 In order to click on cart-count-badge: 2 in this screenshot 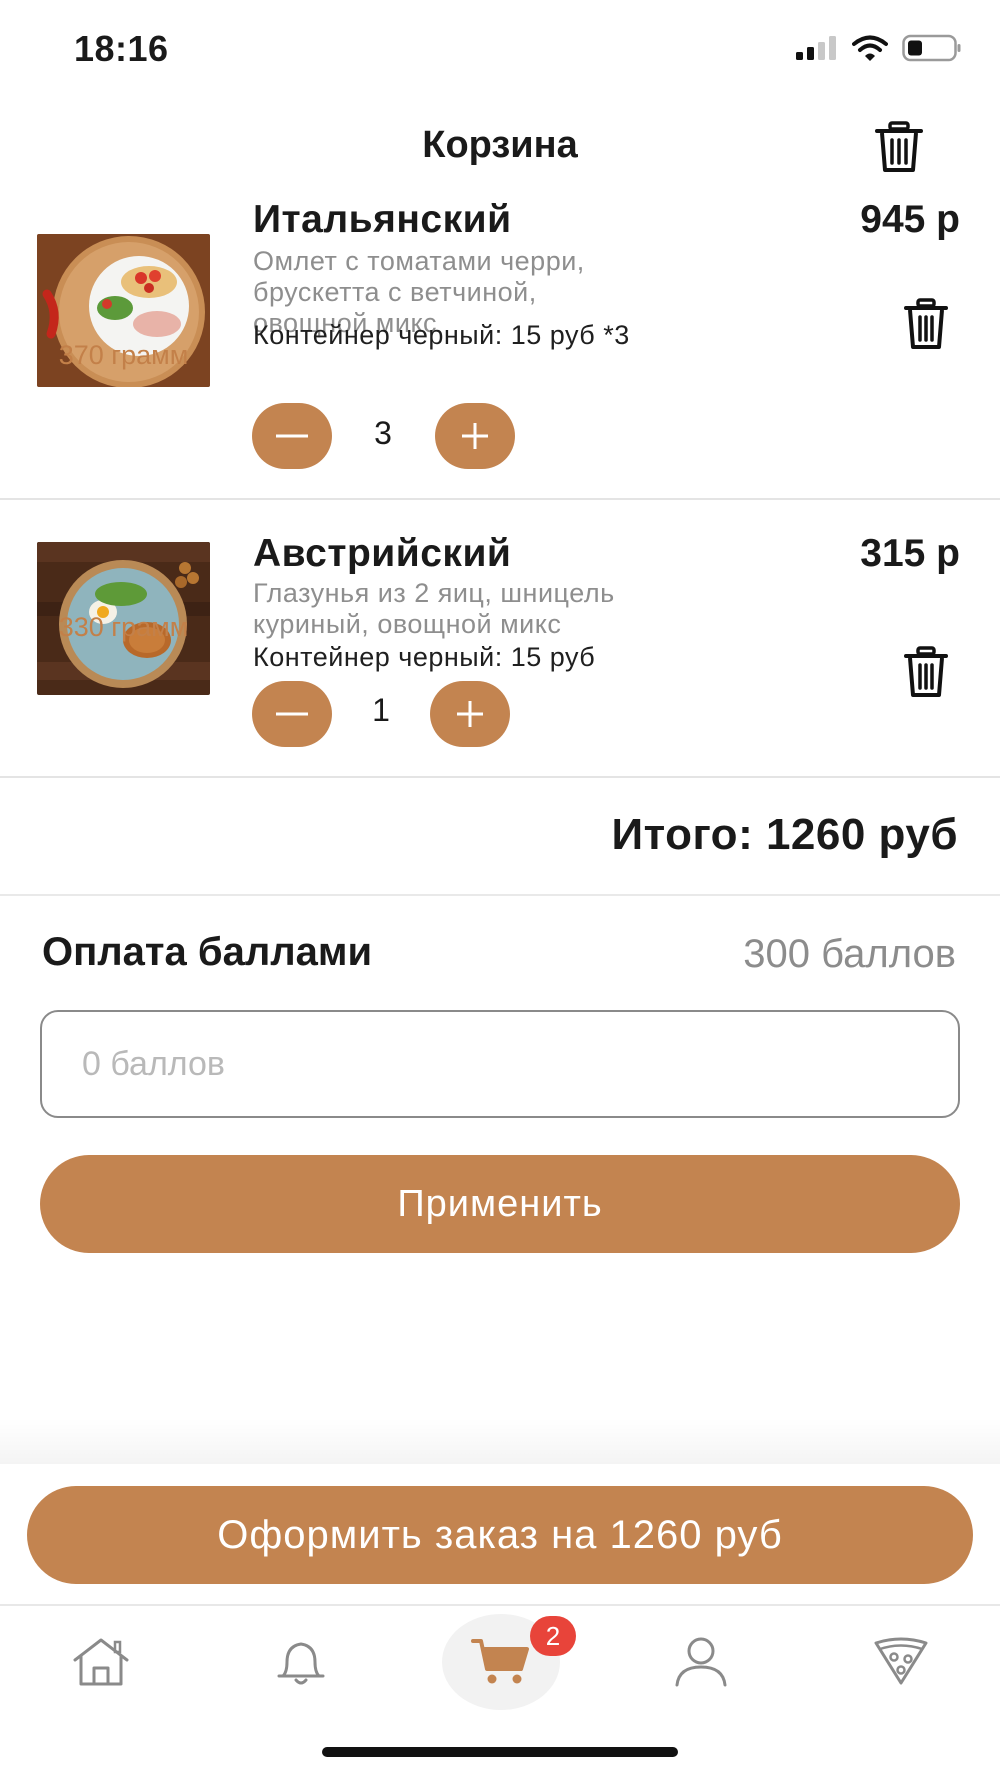, I will do `click(553, 1636)`.